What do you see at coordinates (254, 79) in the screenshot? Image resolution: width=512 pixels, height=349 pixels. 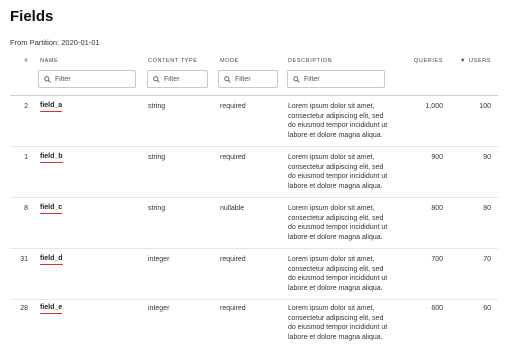 I see `mode-filter-input` at bounding box center [254, 79].